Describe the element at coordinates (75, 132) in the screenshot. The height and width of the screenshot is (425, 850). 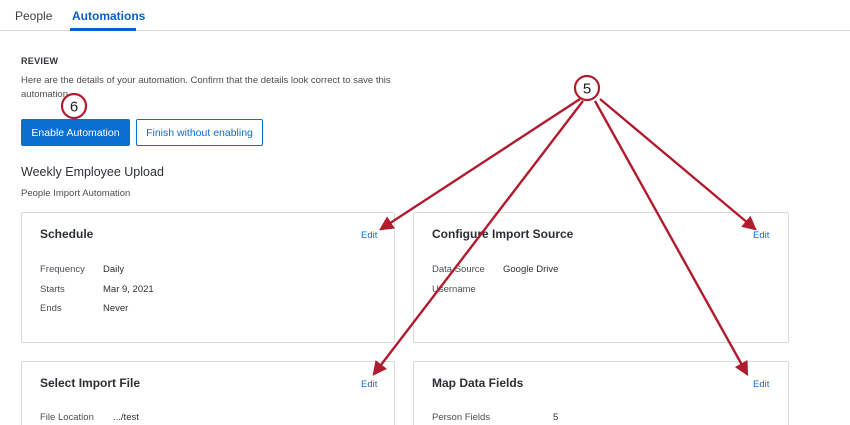
I see `enable-automation-button: Enable Automation` at that location.